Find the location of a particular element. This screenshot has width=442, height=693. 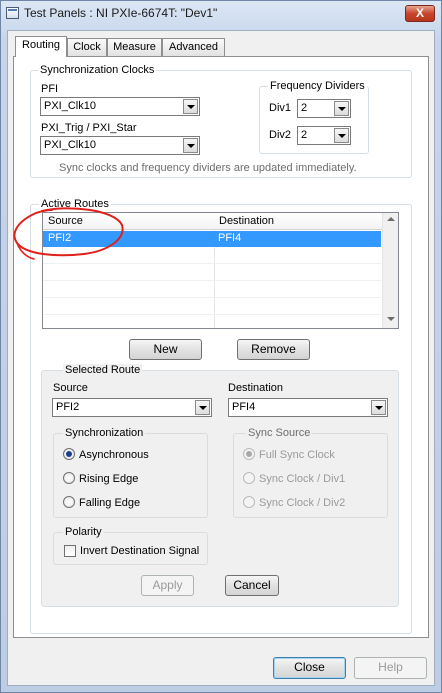

sync-falling-edge-label: Falling Edge is located at coordinates (110, 503).